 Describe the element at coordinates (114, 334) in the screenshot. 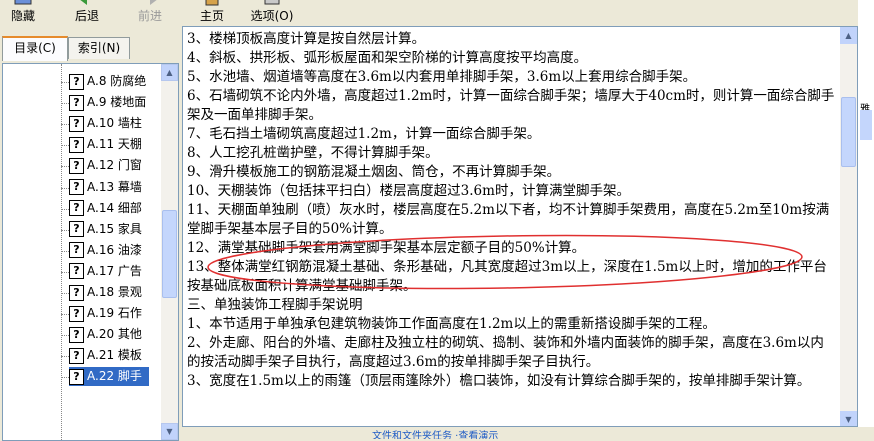

I see `tree-item-label: A.20 其他` at that location.